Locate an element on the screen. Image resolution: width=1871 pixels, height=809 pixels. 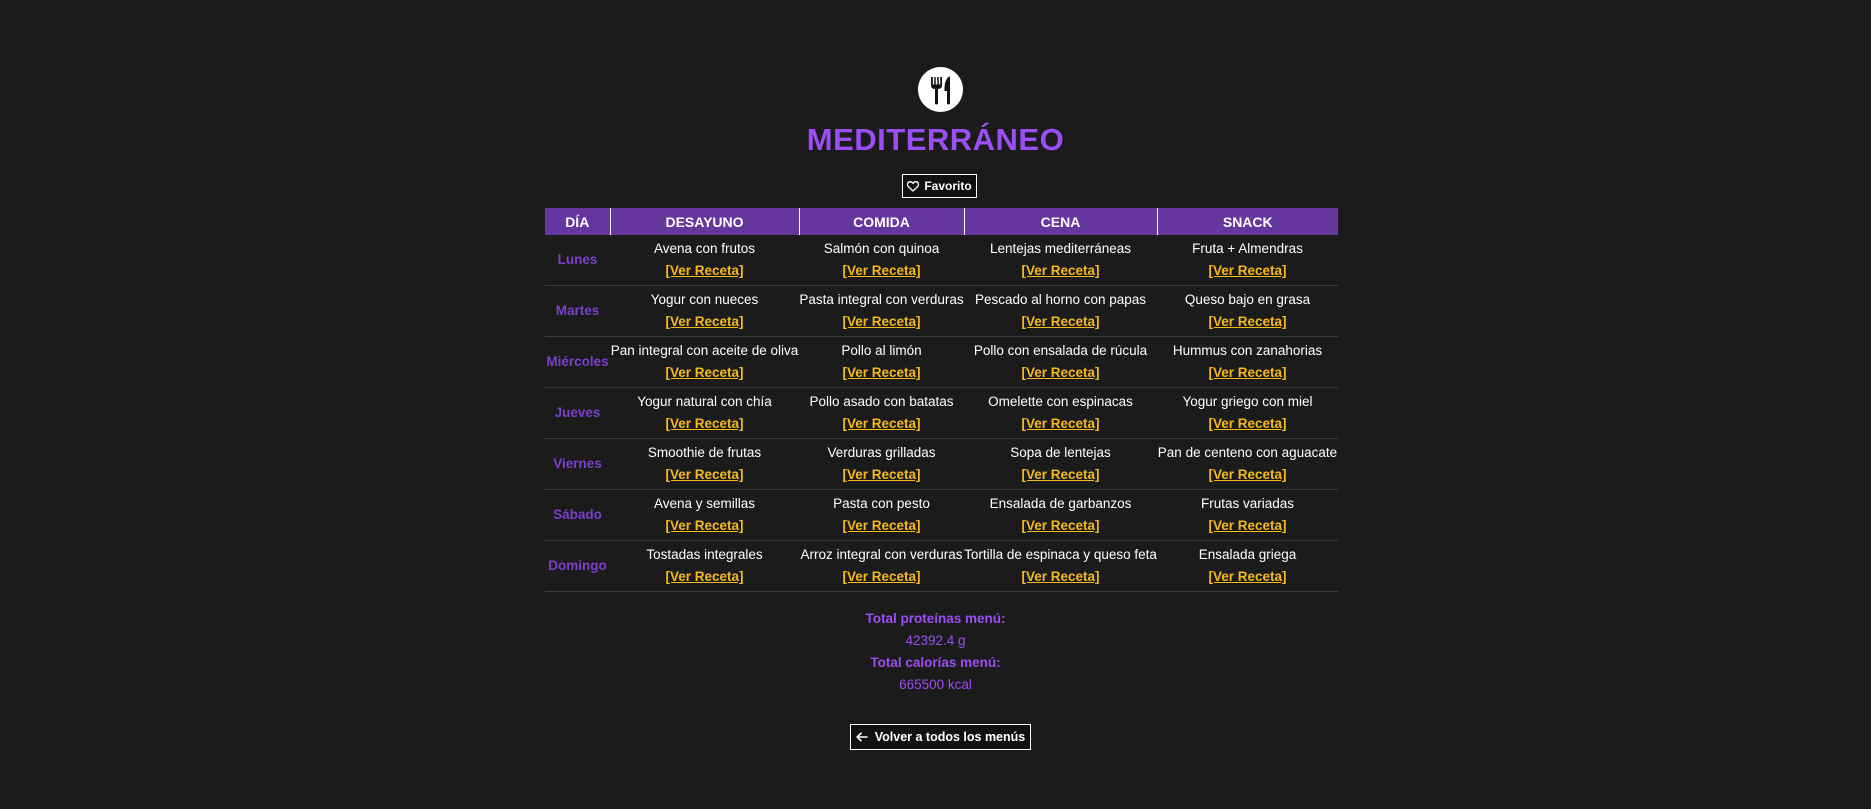
meal-cell-snack: Hummus con zanahorias [Ver Receta] is located at coordinates (1247, 362).